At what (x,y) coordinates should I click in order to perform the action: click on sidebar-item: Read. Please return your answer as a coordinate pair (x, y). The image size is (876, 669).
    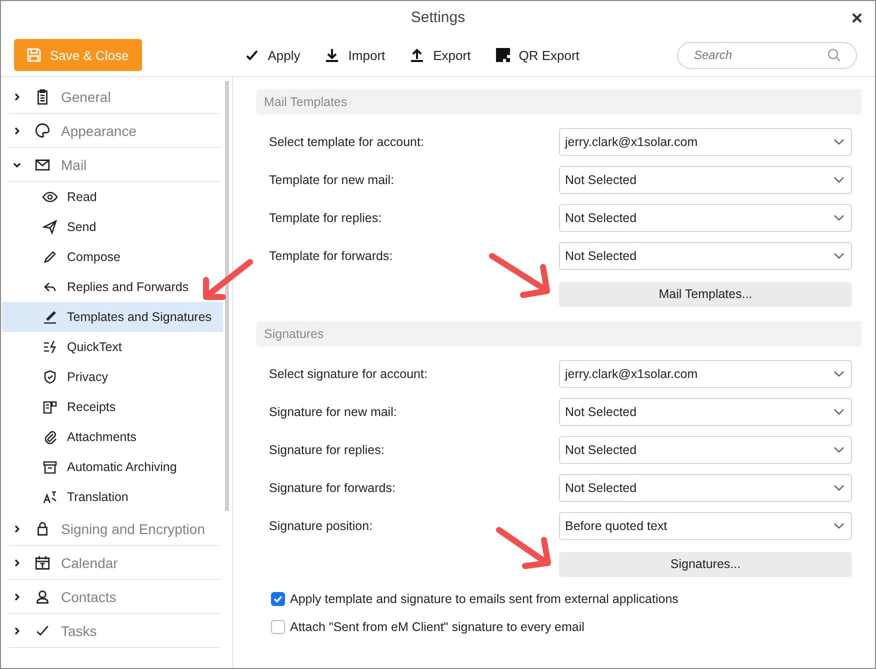
    Looking at the image, I should click on (112, 197).